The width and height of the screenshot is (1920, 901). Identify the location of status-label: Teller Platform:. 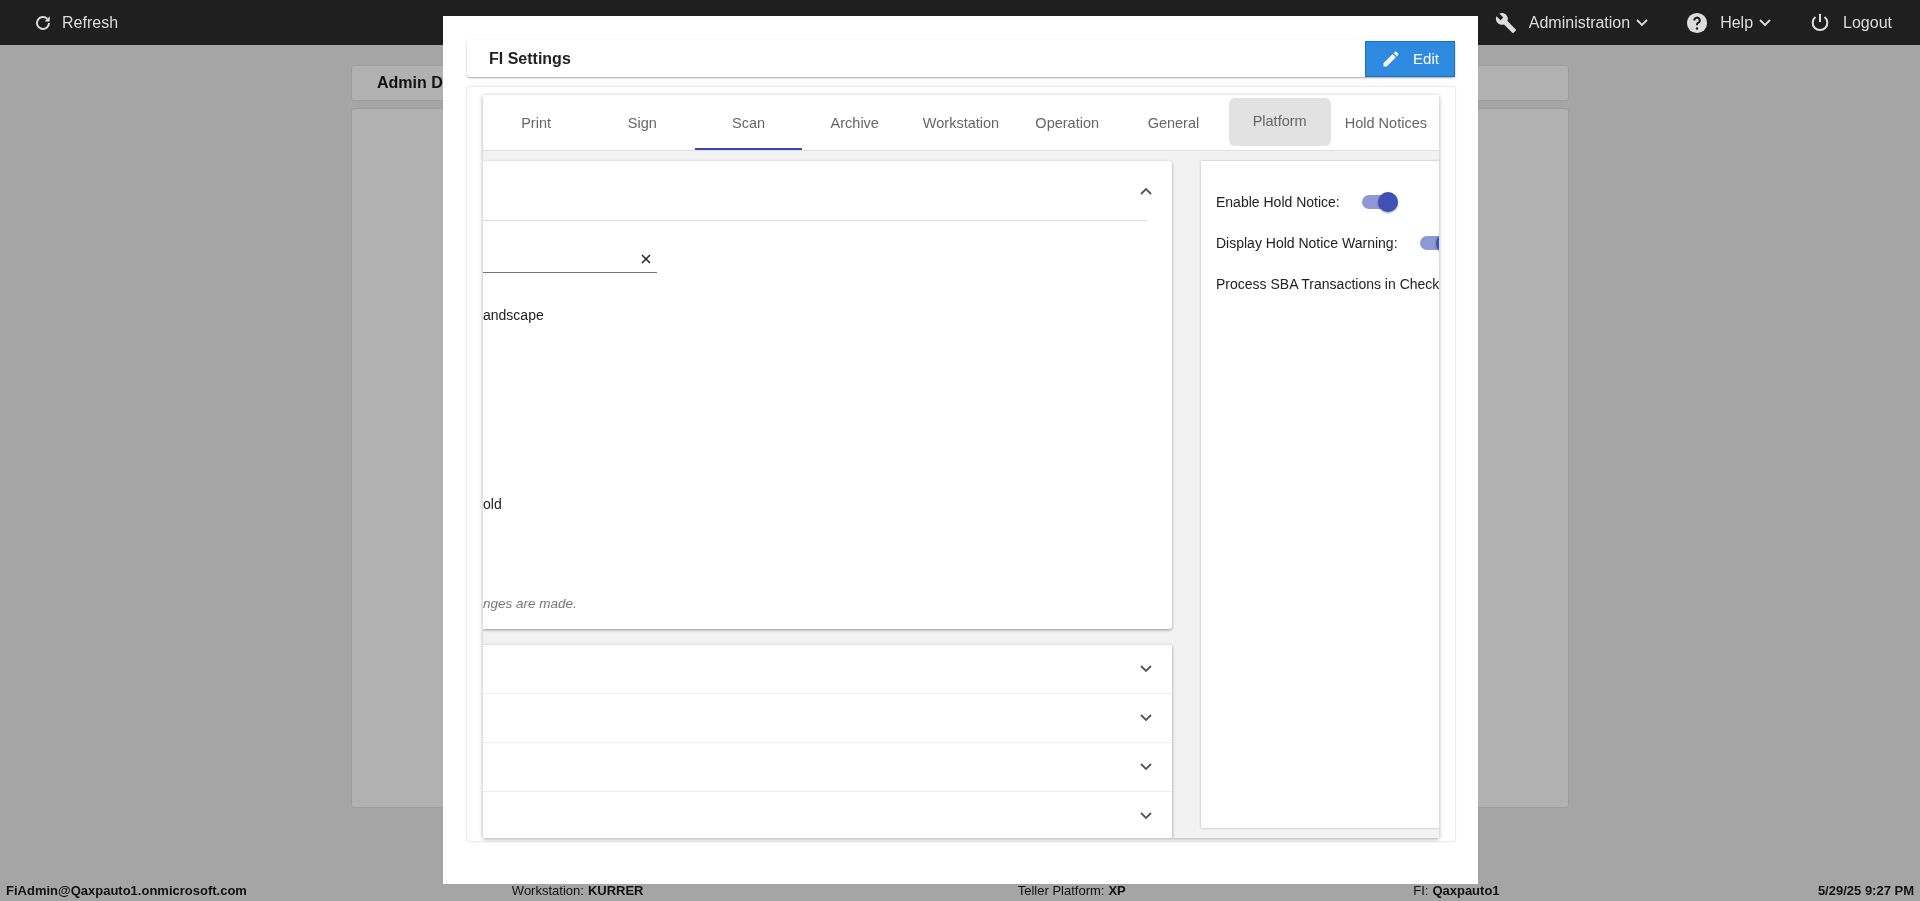
(1061, 890).